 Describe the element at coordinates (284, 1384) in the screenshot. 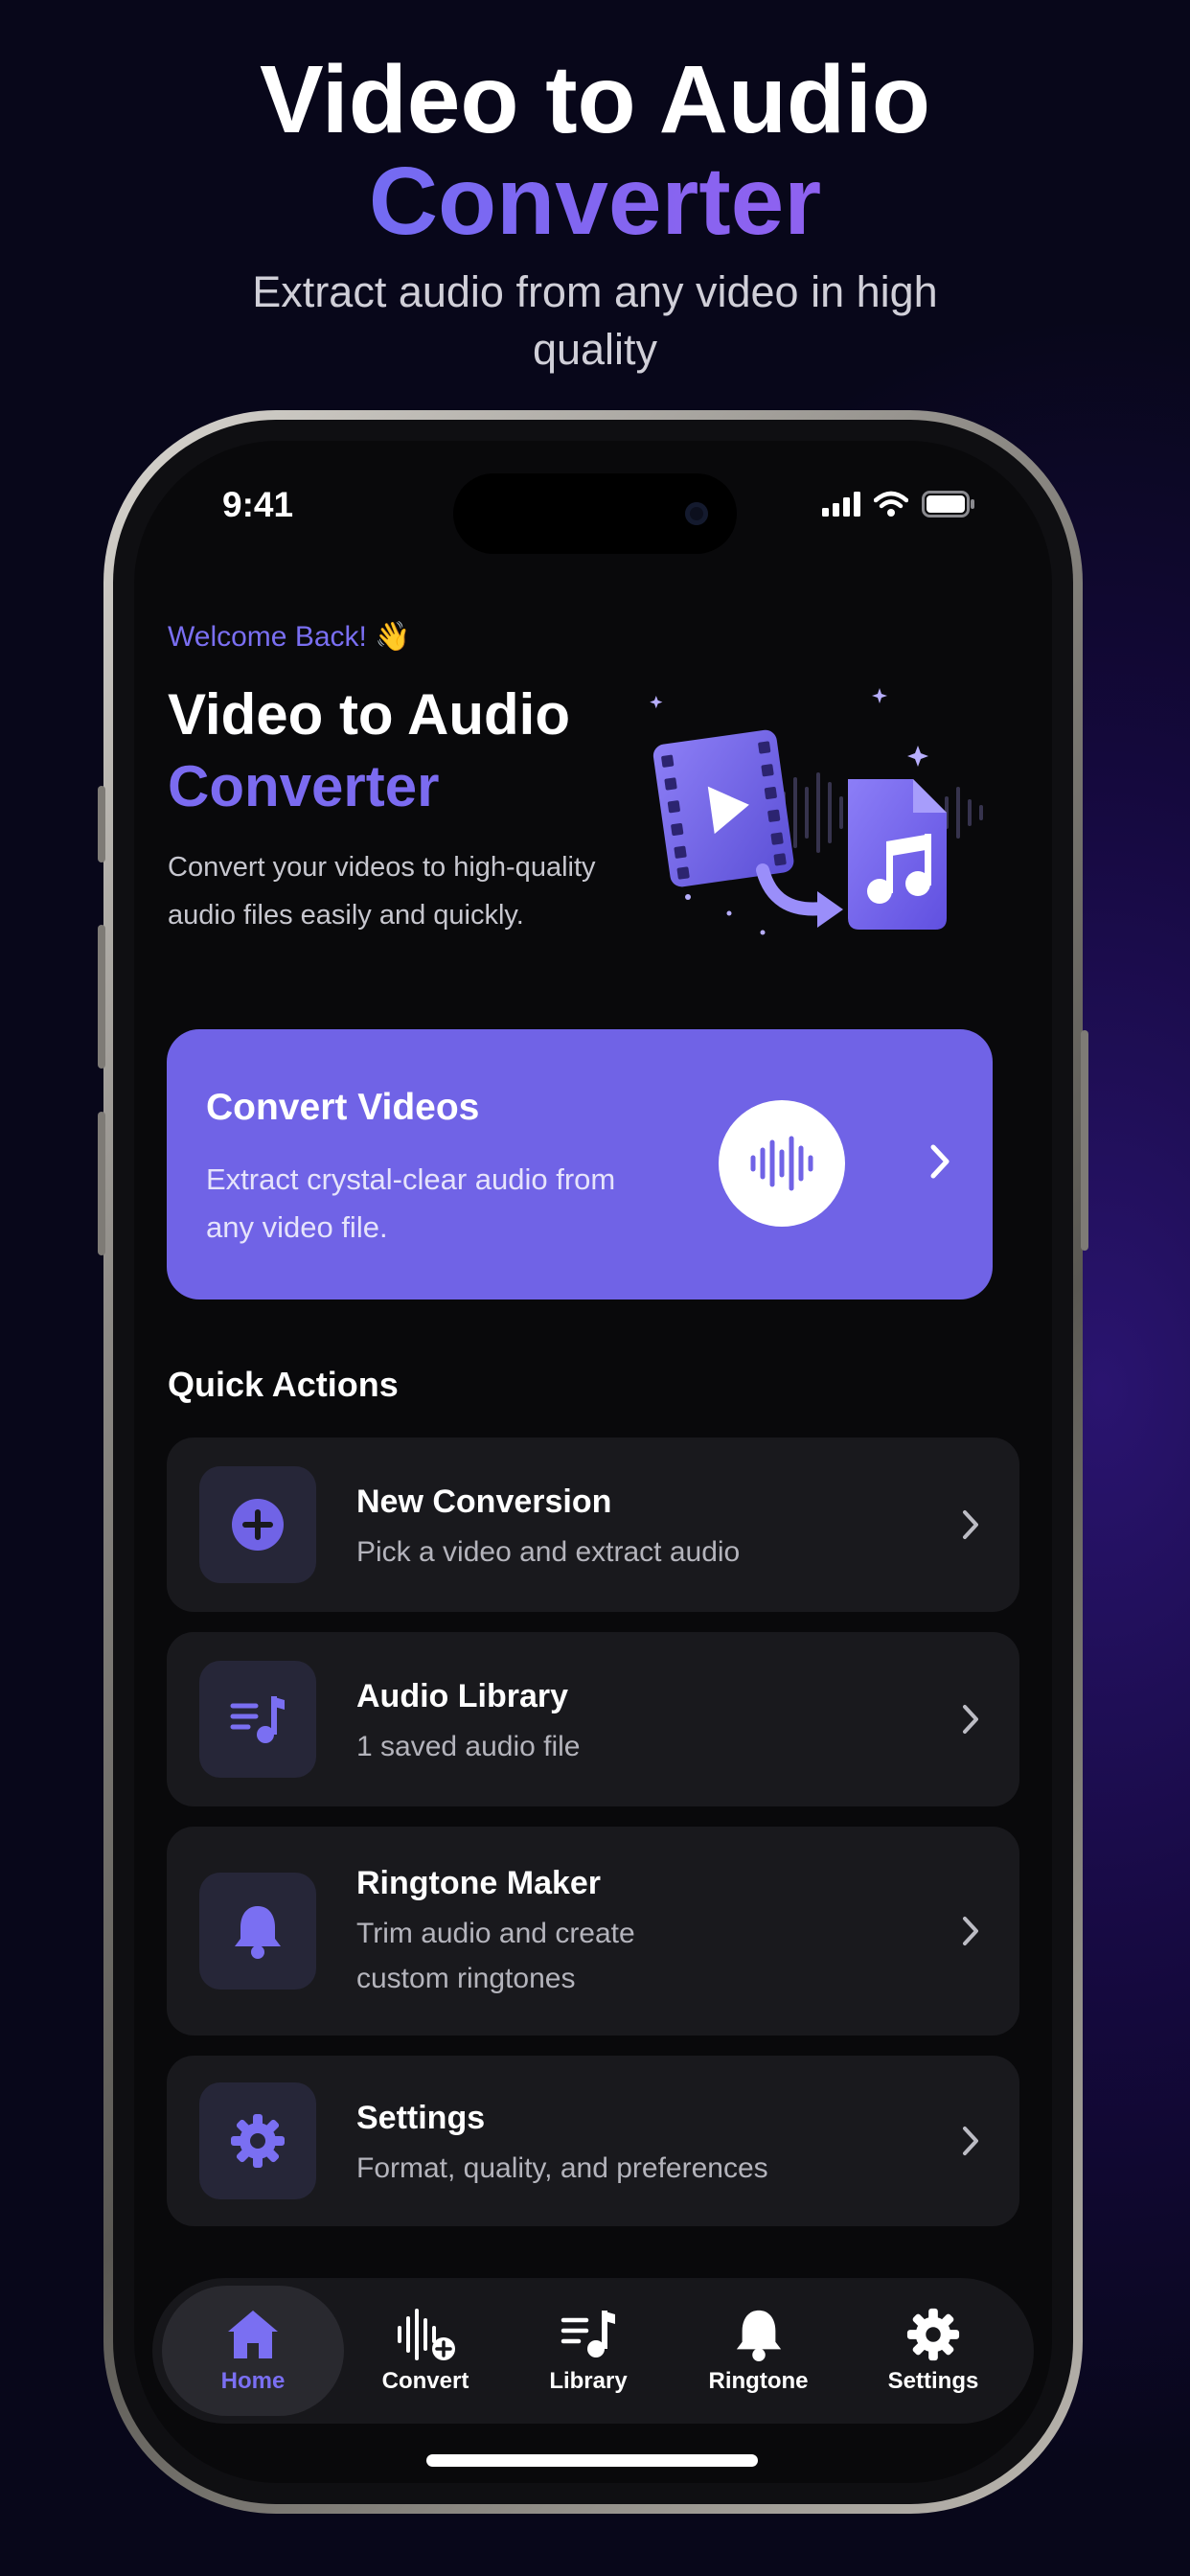

I see `quick-actions-heading: Quick Actions` at that location.